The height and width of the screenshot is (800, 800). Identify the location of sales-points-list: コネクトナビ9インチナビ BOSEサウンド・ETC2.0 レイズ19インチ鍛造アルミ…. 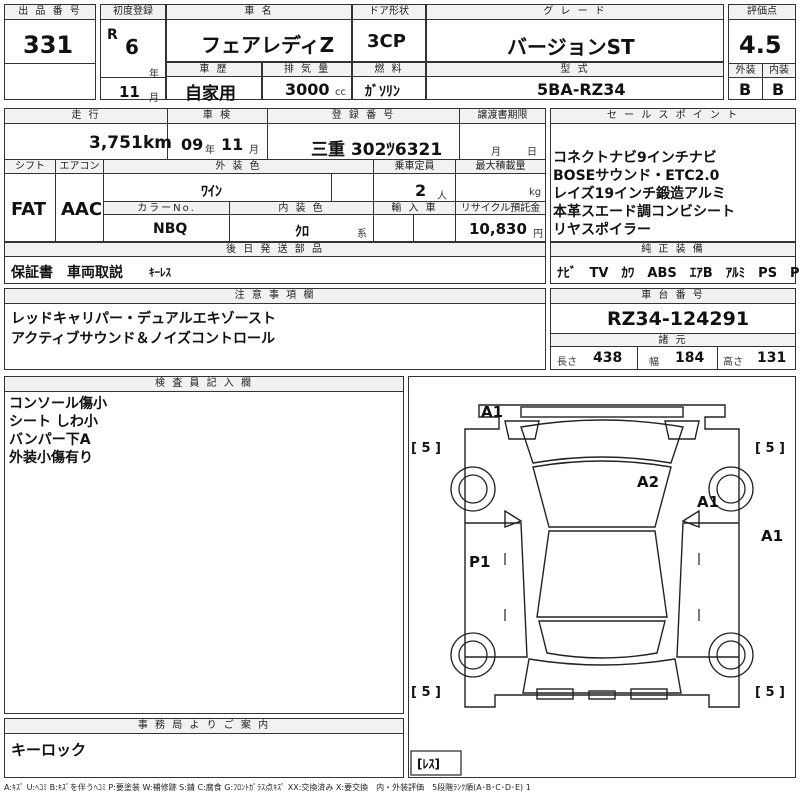
(644, 194).